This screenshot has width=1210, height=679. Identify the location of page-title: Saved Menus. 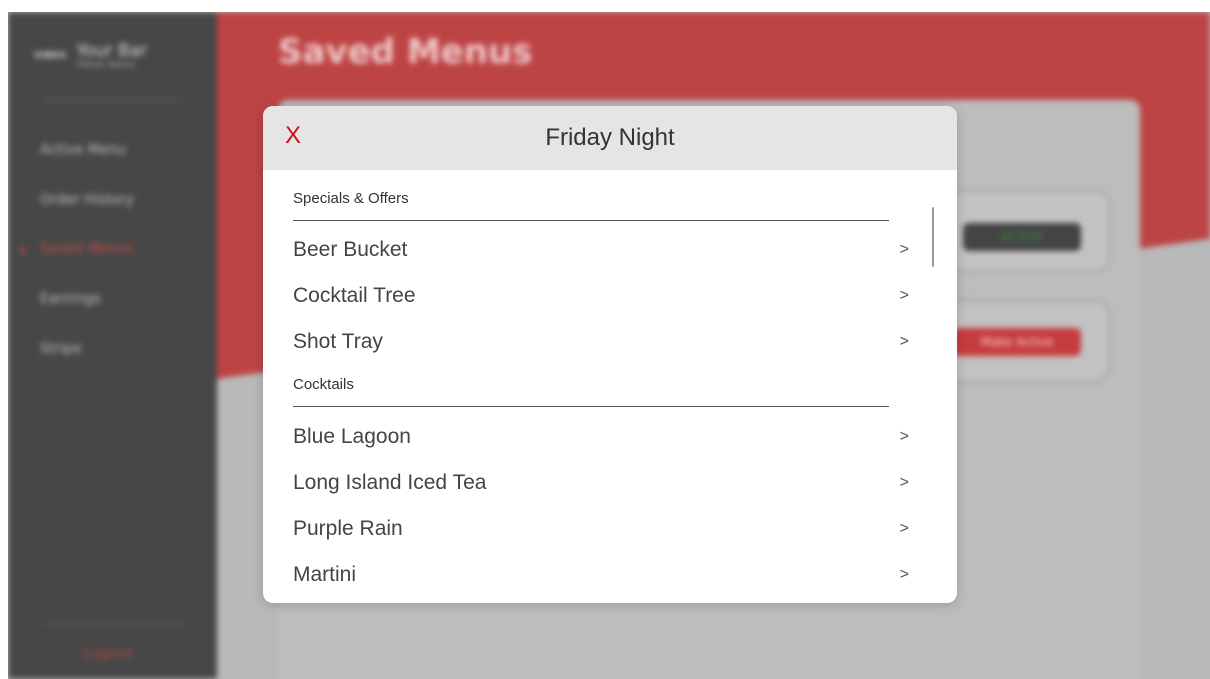
(405, 52).